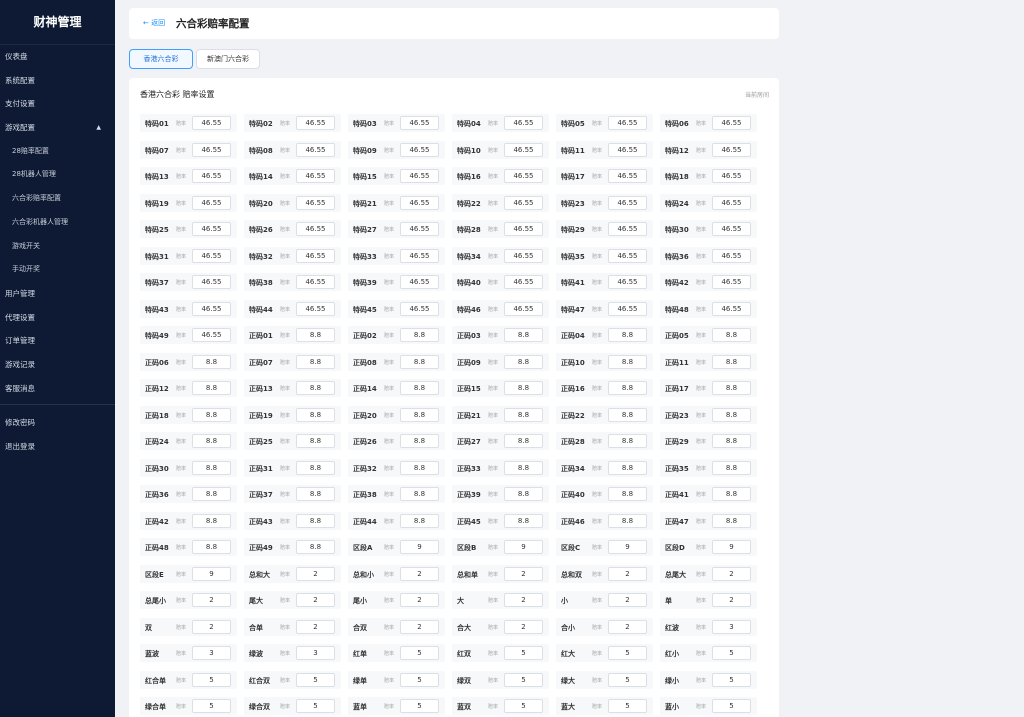 This screenshot has width=1024, height=717. Describe the element at coordinates (154, 23) in the screenshot. I see `back-link: ← 返回` at that location.